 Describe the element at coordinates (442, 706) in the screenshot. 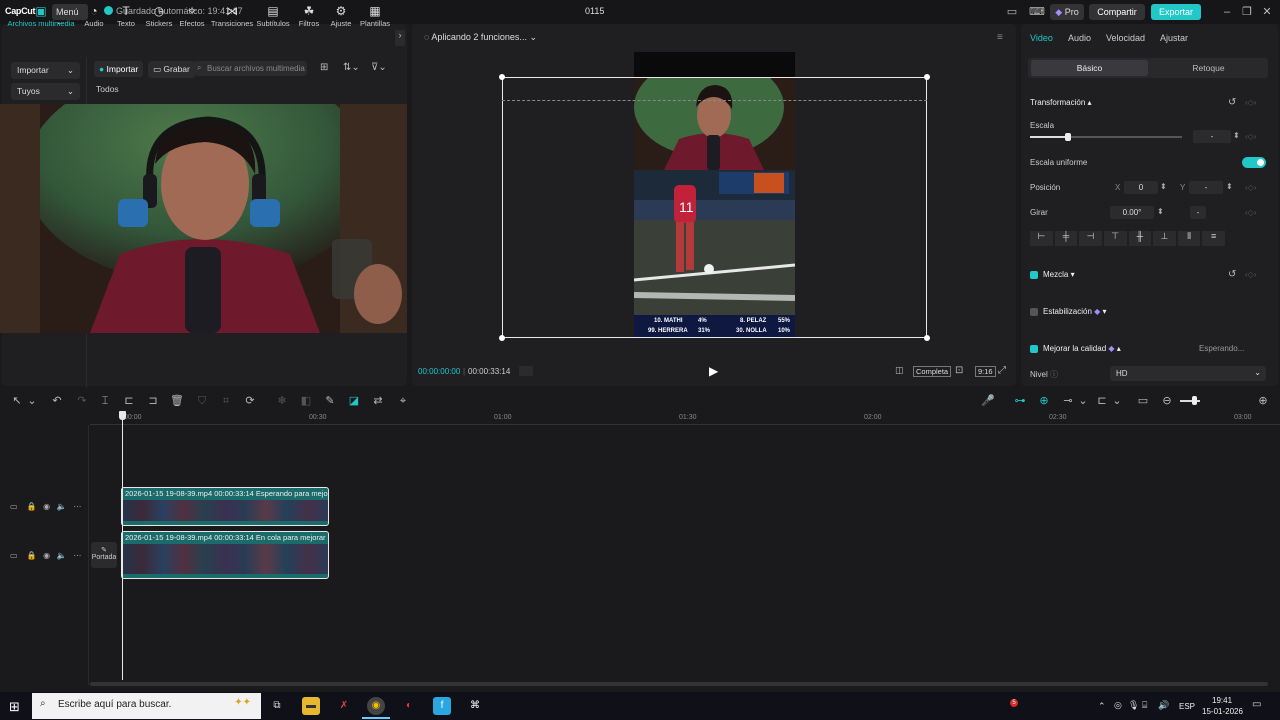

I see `f-app-icon: f` at that location.